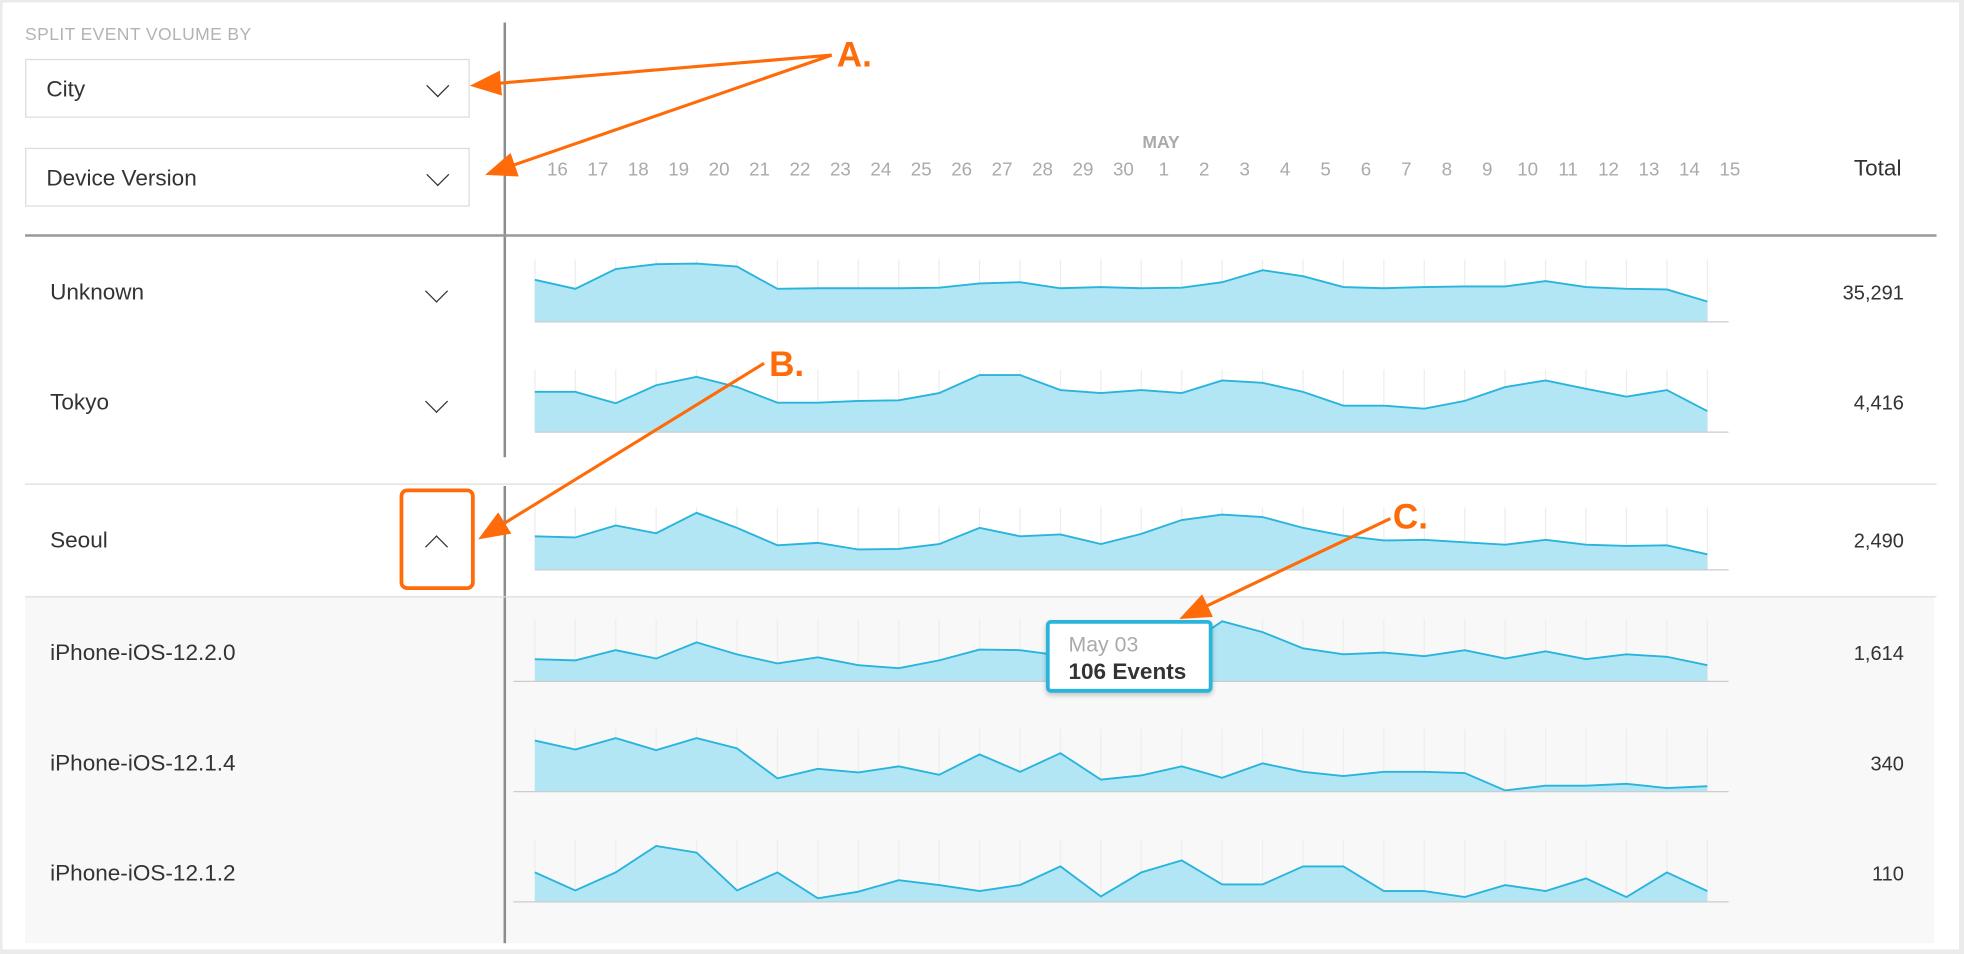  I want to click on annotation-label-a: A., so click(854, 54).